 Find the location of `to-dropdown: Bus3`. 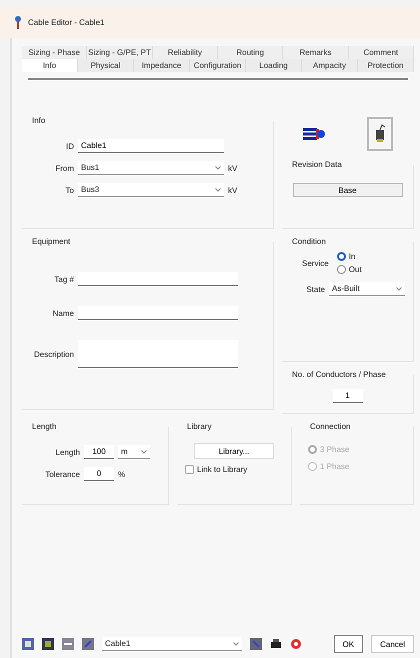

to-dropdown: Bus3 is located at coordinates (151, 190).